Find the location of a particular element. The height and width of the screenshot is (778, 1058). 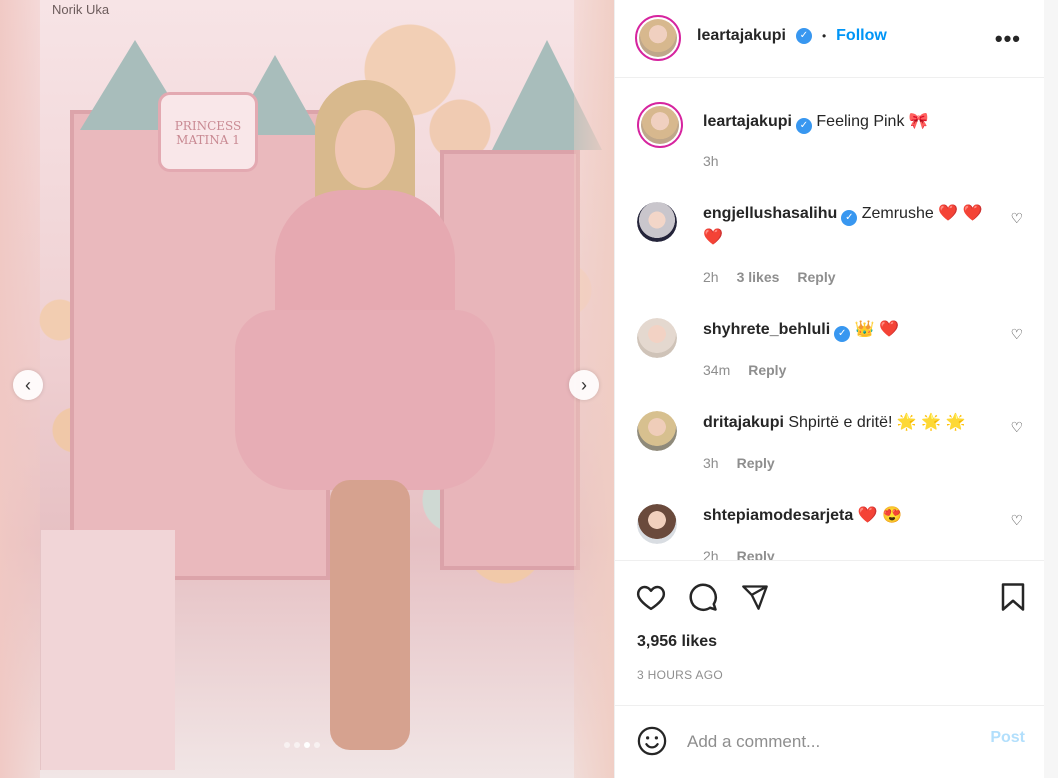

comment-button is located at coordinates (703, 597).